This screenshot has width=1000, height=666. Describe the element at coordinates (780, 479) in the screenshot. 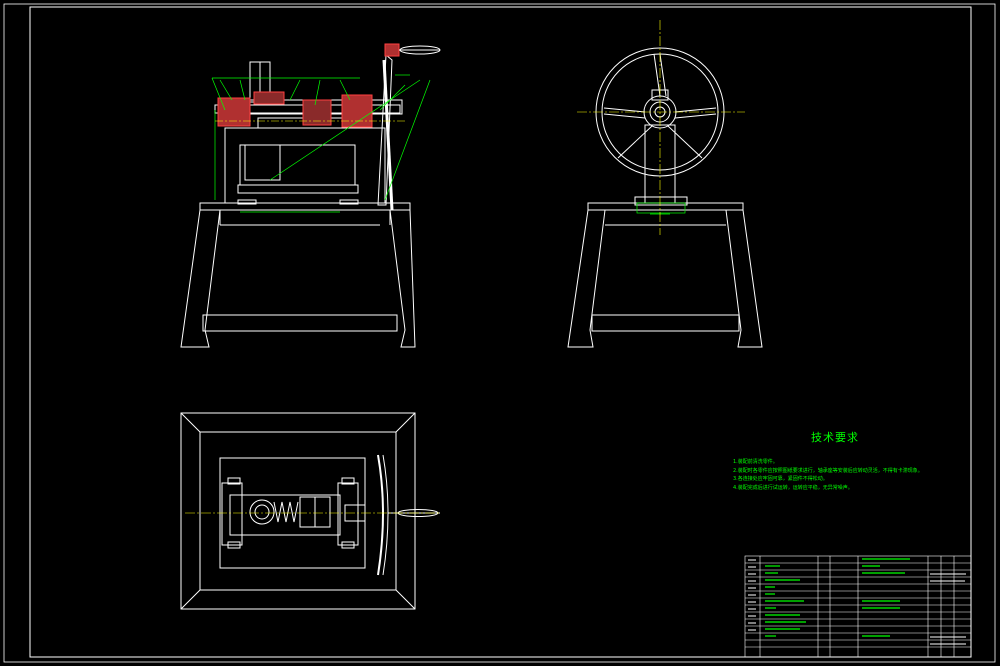

I see `requirement-item-3: 3.各连接处应牢固可靠，紧固件不得松动。` at that location.